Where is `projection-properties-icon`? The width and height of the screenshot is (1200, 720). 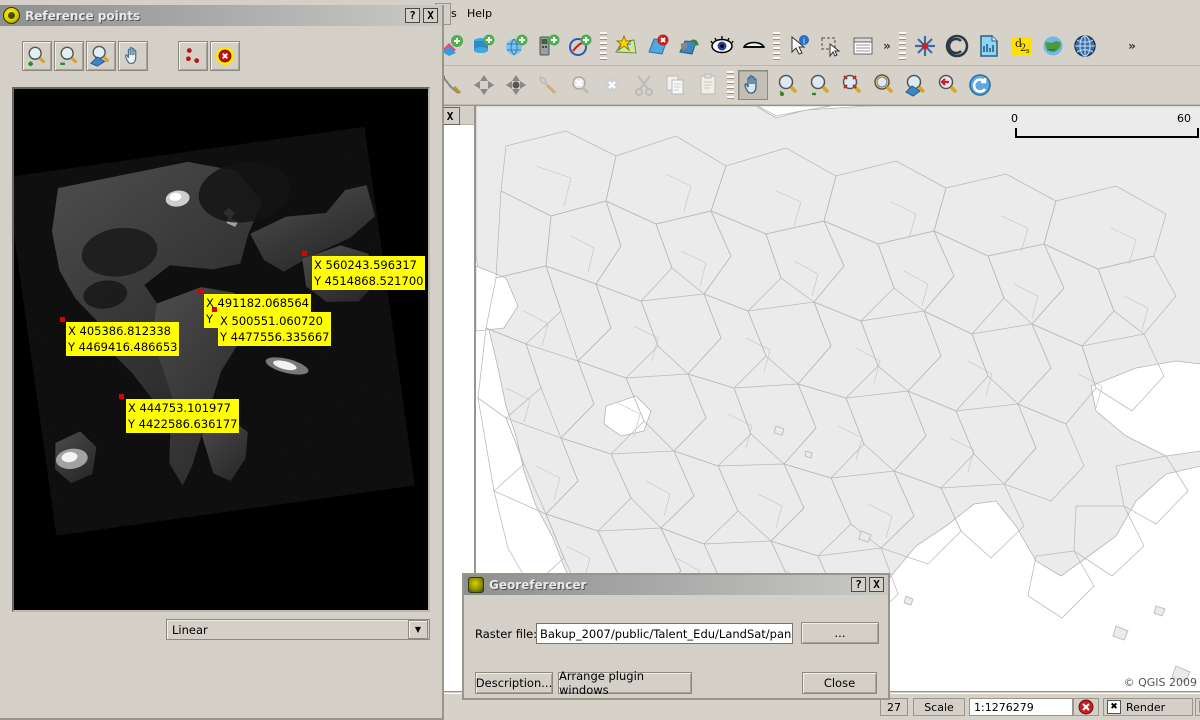
projection-properties-icon is located at coordinates (1085, 46).